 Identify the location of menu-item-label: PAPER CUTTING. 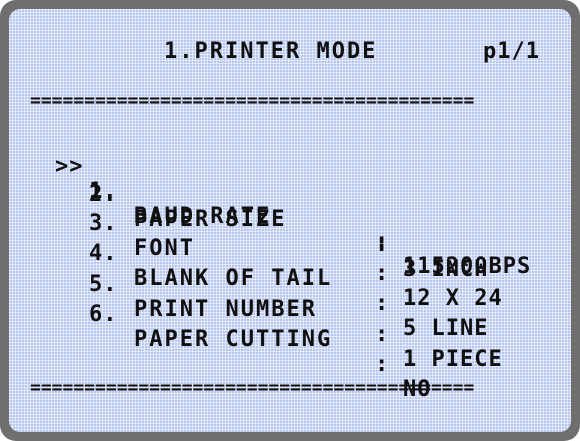
(233, 339).